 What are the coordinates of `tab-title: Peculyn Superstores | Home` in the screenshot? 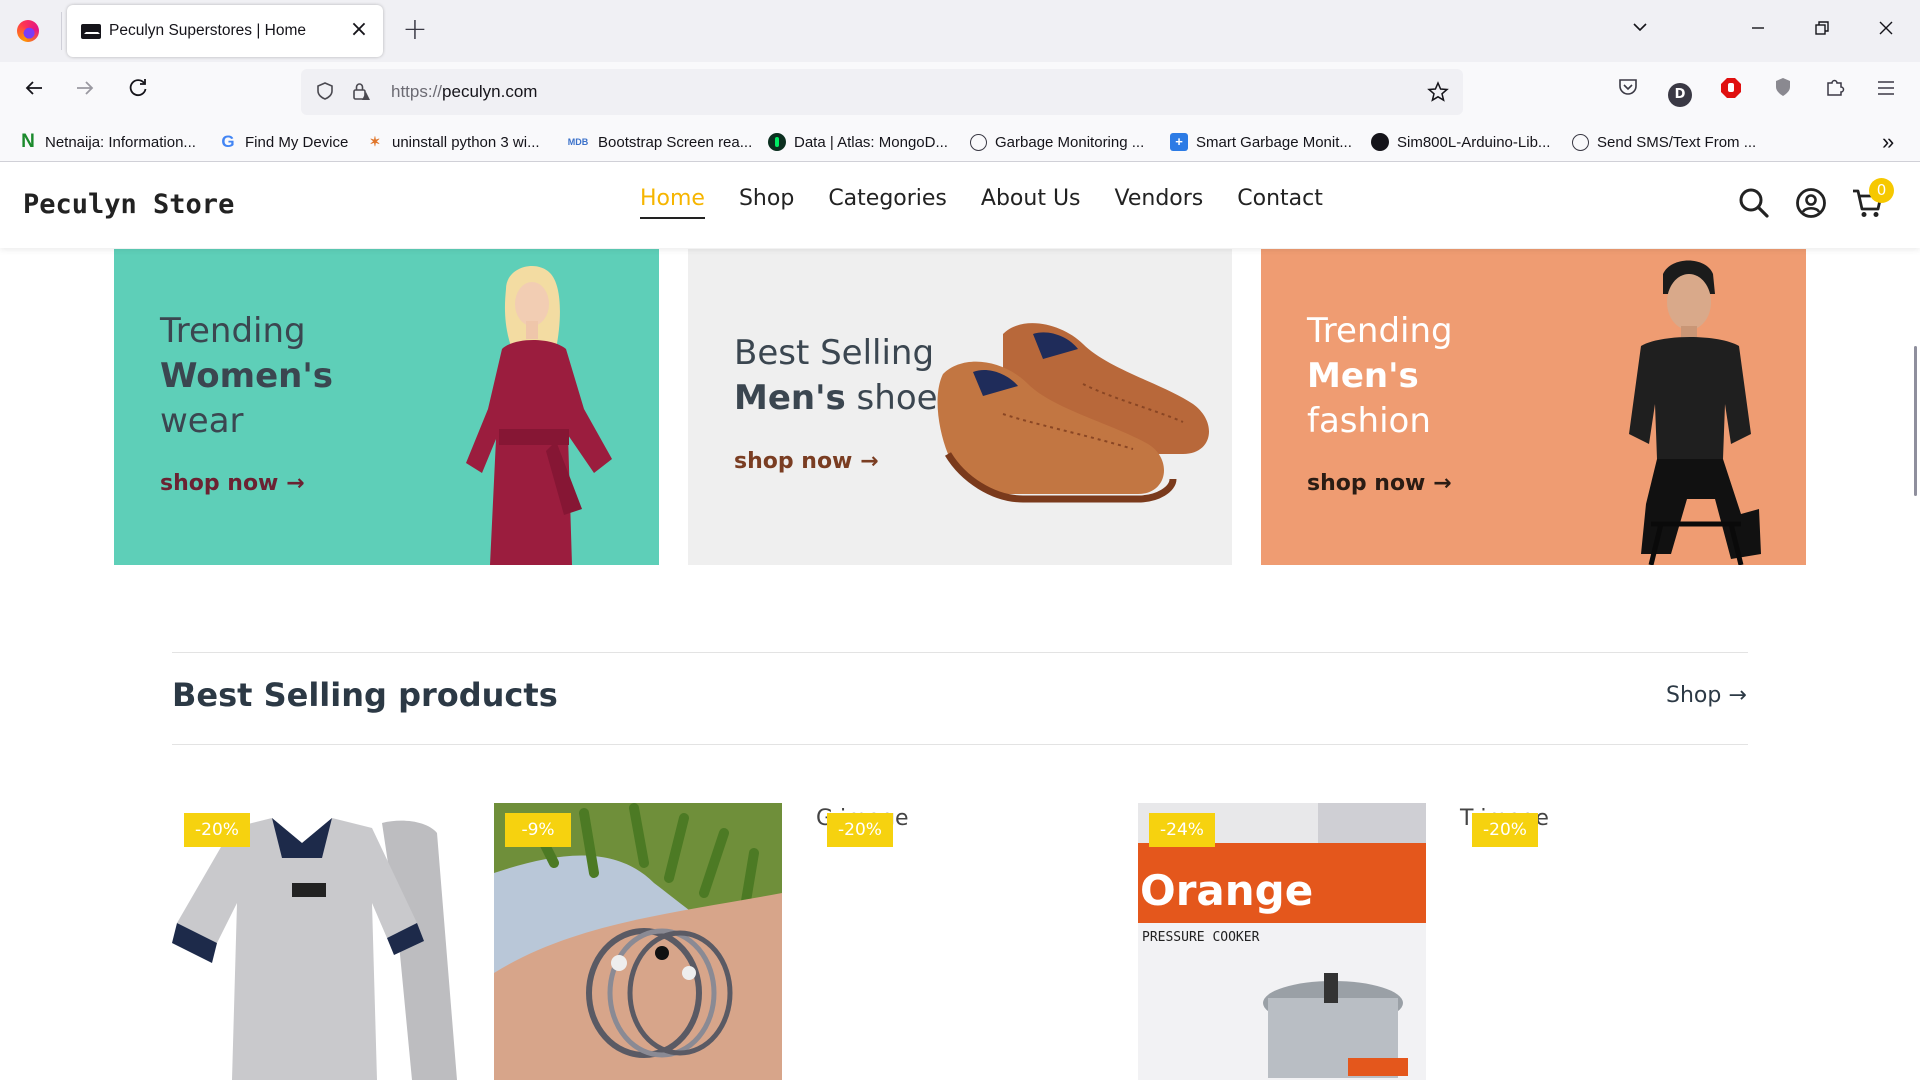 It's located at (208, 30).